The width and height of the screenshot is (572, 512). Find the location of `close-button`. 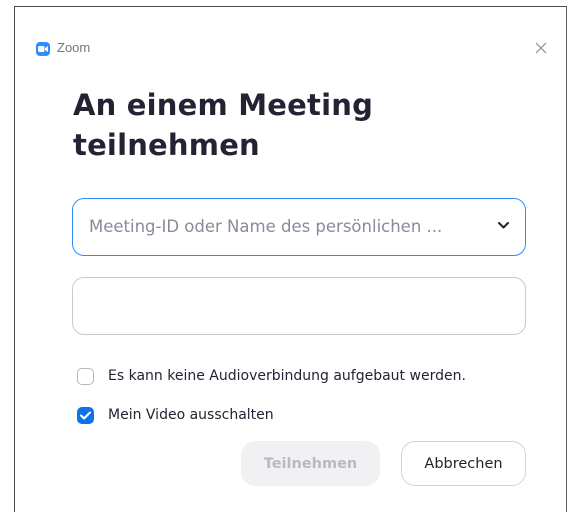

close-button is located at coordinates (541, 48).